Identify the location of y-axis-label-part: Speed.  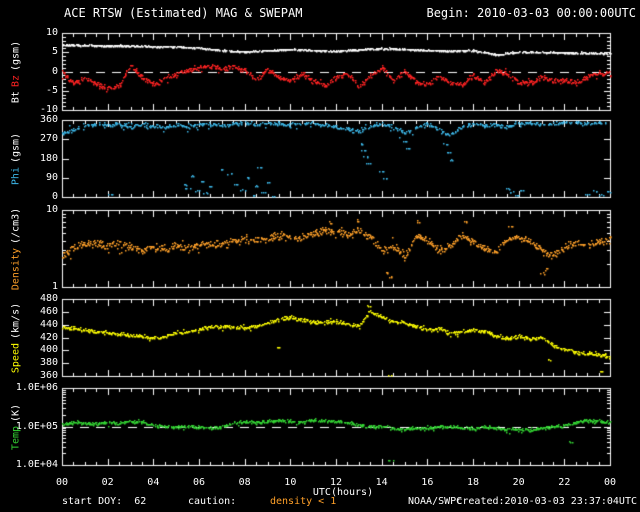
(16, 357).